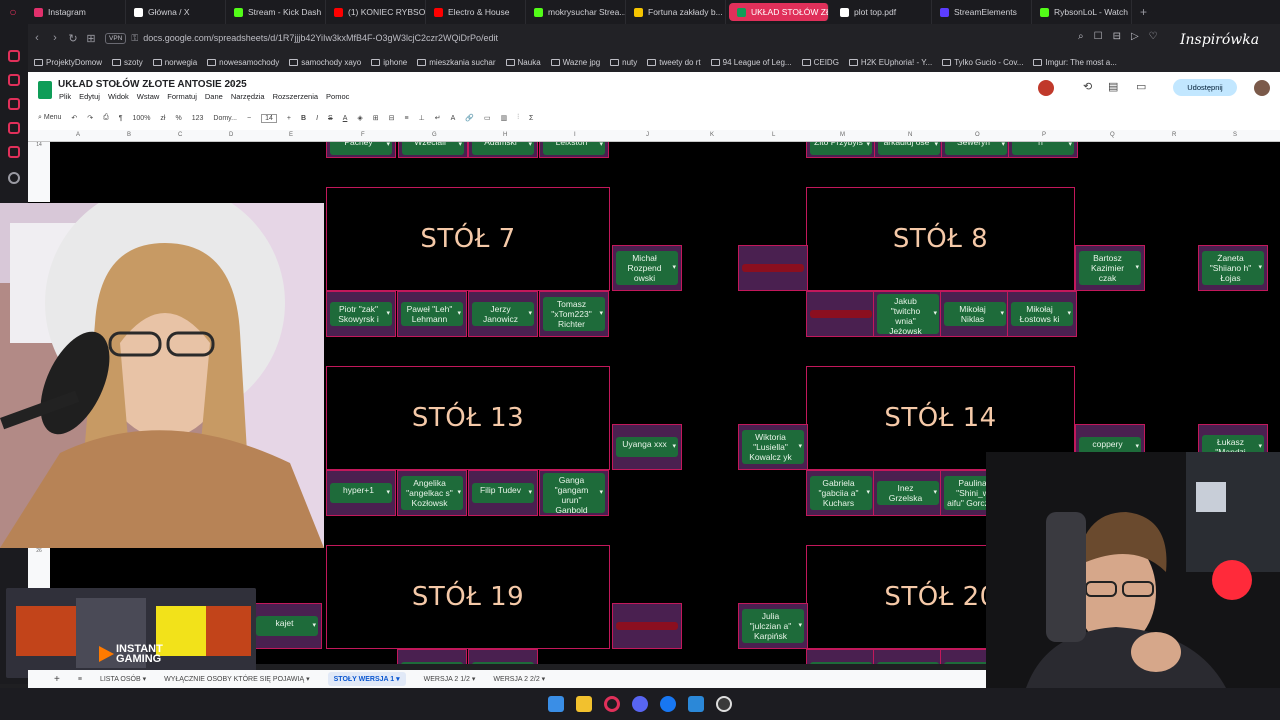 The image size is (1280, 720). I want to click on column-header: J, so click(647, 135).